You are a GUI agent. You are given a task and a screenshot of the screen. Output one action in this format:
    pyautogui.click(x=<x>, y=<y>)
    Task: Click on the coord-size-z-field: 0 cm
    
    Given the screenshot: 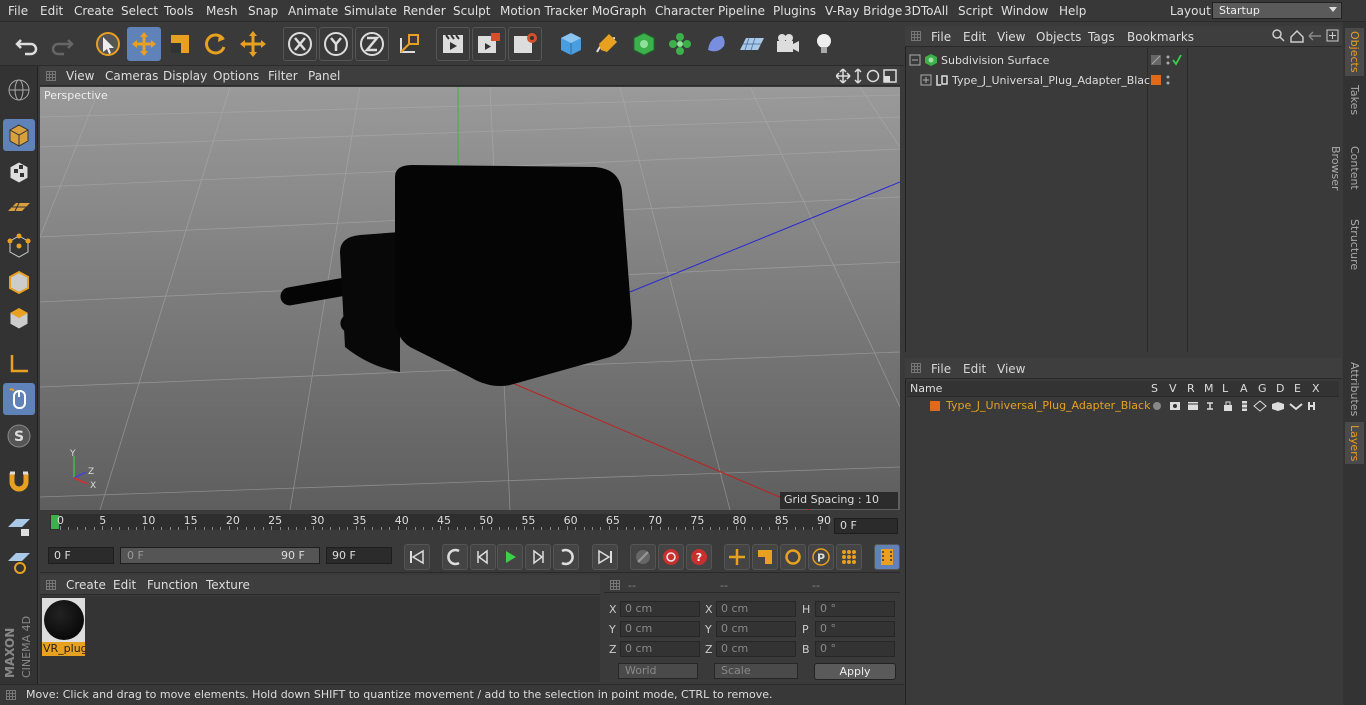 What is the action you would take?
    pyautogui.click(x=756, y=649)
    